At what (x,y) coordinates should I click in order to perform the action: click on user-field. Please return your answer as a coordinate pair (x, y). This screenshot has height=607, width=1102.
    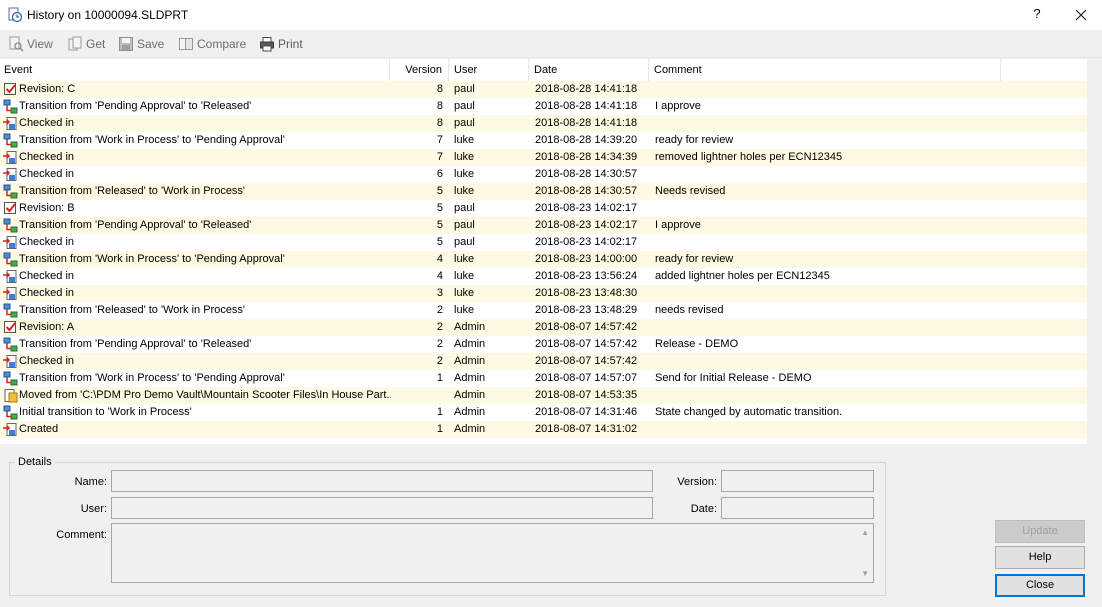
    Looking at the image, I should click on (382, 508).